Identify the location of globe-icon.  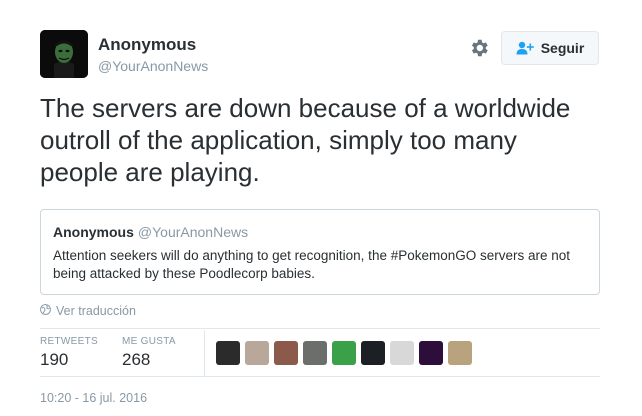
(45, 311).